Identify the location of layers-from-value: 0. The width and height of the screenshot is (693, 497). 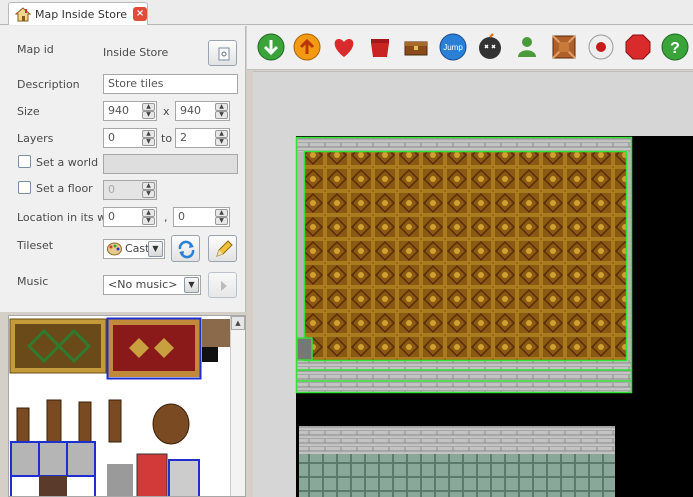
(111, 137).